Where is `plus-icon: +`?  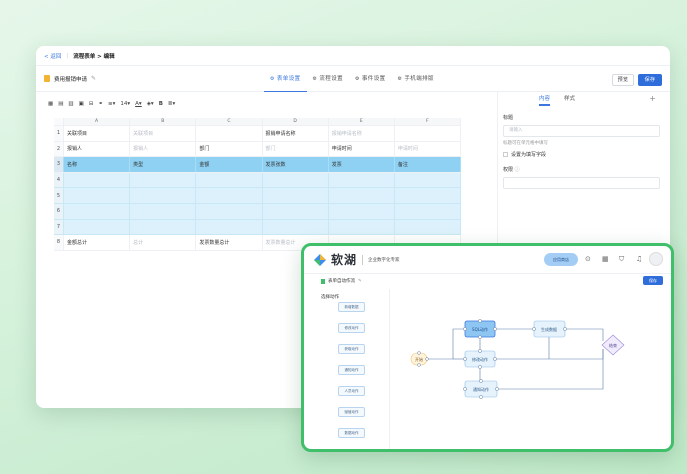
plus-icon: + is located at coordinates (652, 99).